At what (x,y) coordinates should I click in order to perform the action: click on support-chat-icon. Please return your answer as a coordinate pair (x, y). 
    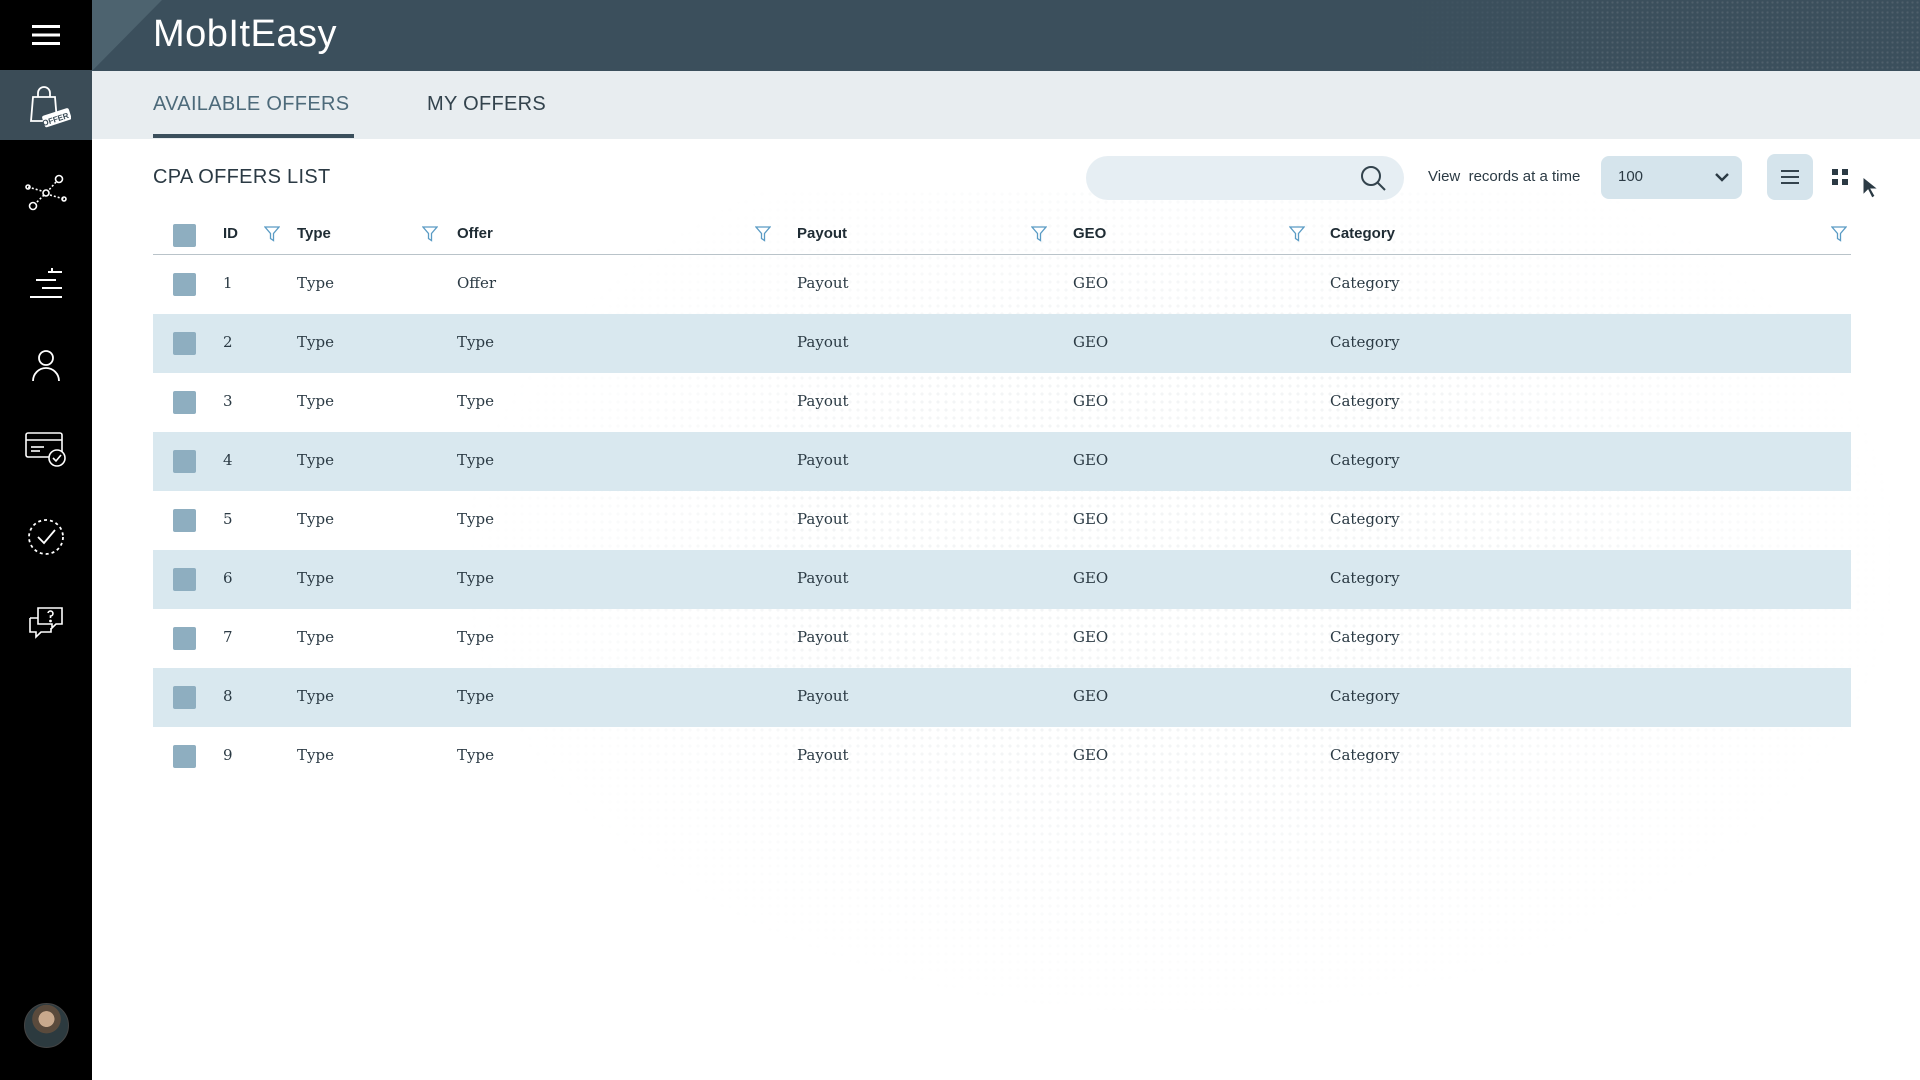
    Looking at the image, I should click on (46, 623).